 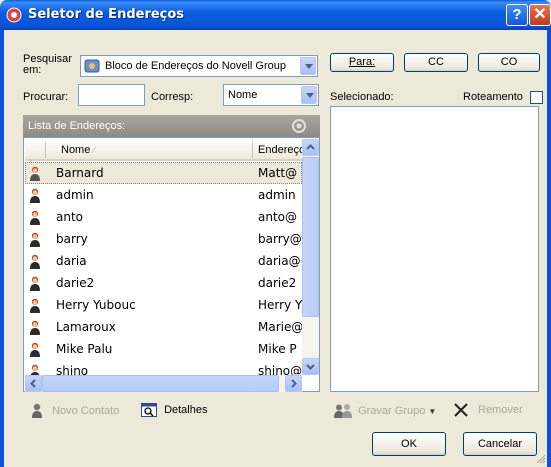 I want to click on contact-name: anto, so click(x=70, y=217).